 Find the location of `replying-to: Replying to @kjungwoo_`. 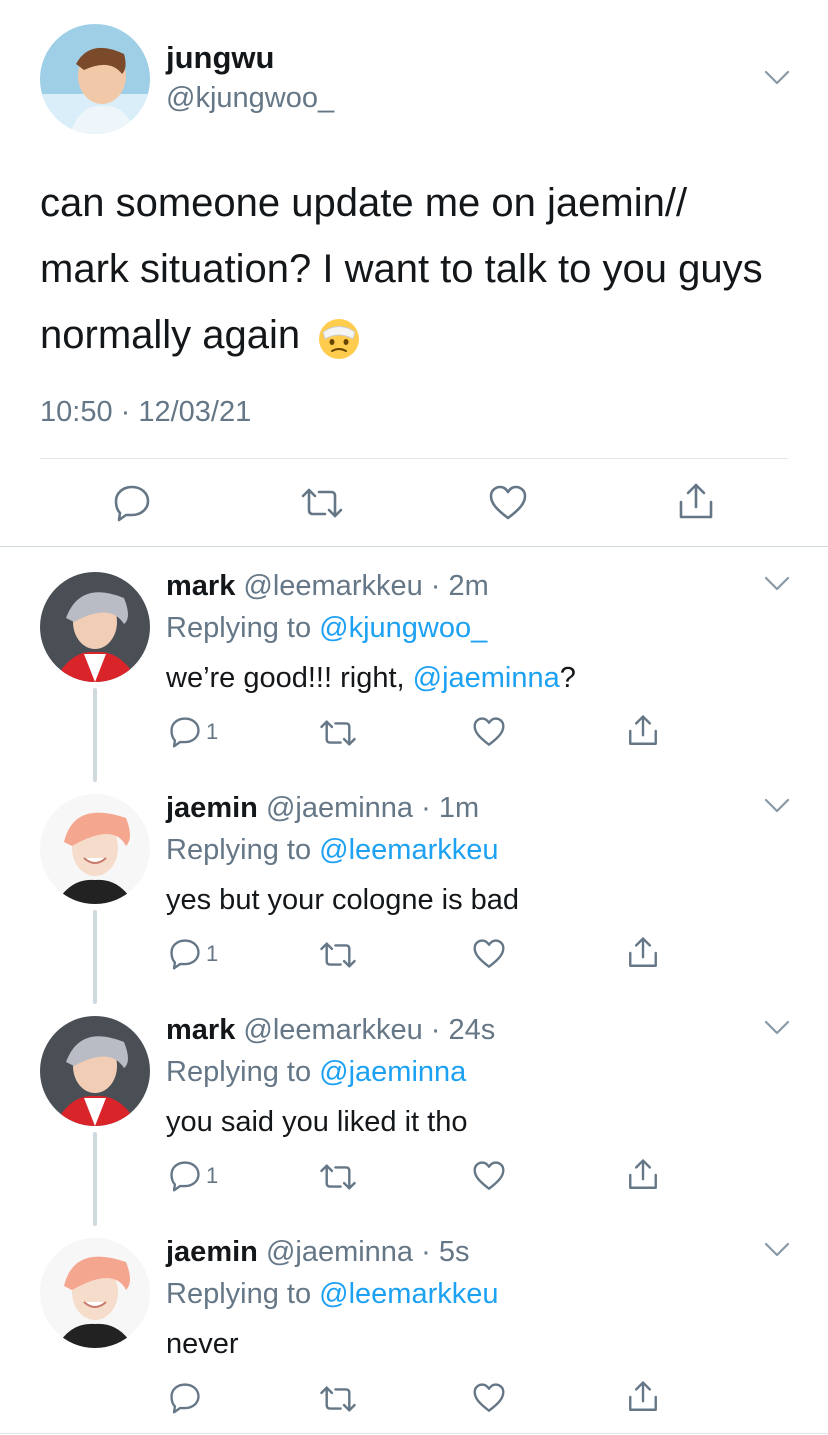

replying-to: Replying to @kjungwoo_ is located at coordinates (326, 628).